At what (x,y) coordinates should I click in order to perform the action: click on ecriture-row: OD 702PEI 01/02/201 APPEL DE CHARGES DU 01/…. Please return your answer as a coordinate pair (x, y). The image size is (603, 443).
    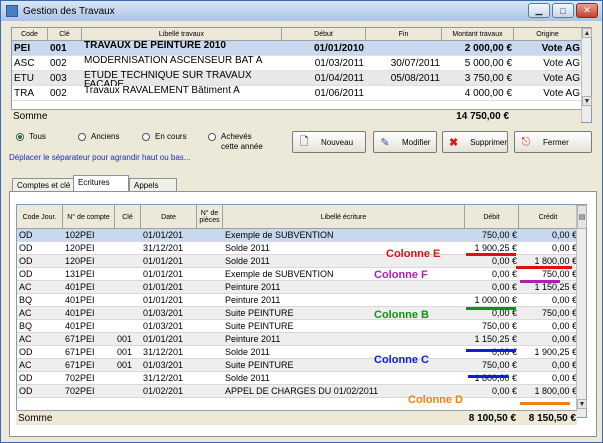
    Looking at the image, I should click on (297, 391).